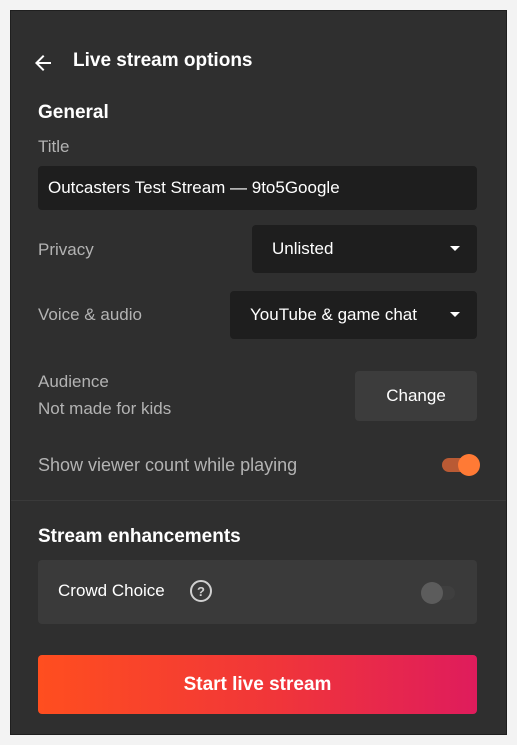 The height and width of the screenshot is (745, 517). I want to click on title-input, so click(257, 188).